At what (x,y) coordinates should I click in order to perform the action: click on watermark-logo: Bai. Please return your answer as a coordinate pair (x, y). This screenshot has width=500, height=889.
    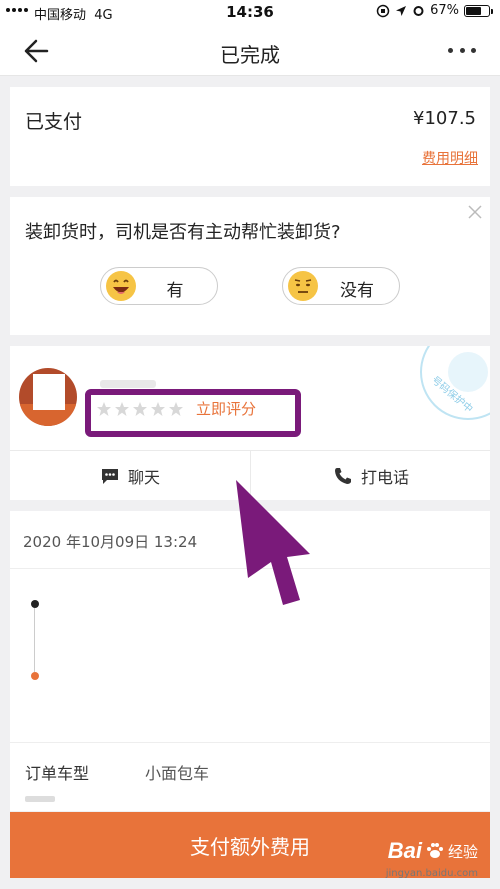
    Looking at the image, I should click on (404, 850).